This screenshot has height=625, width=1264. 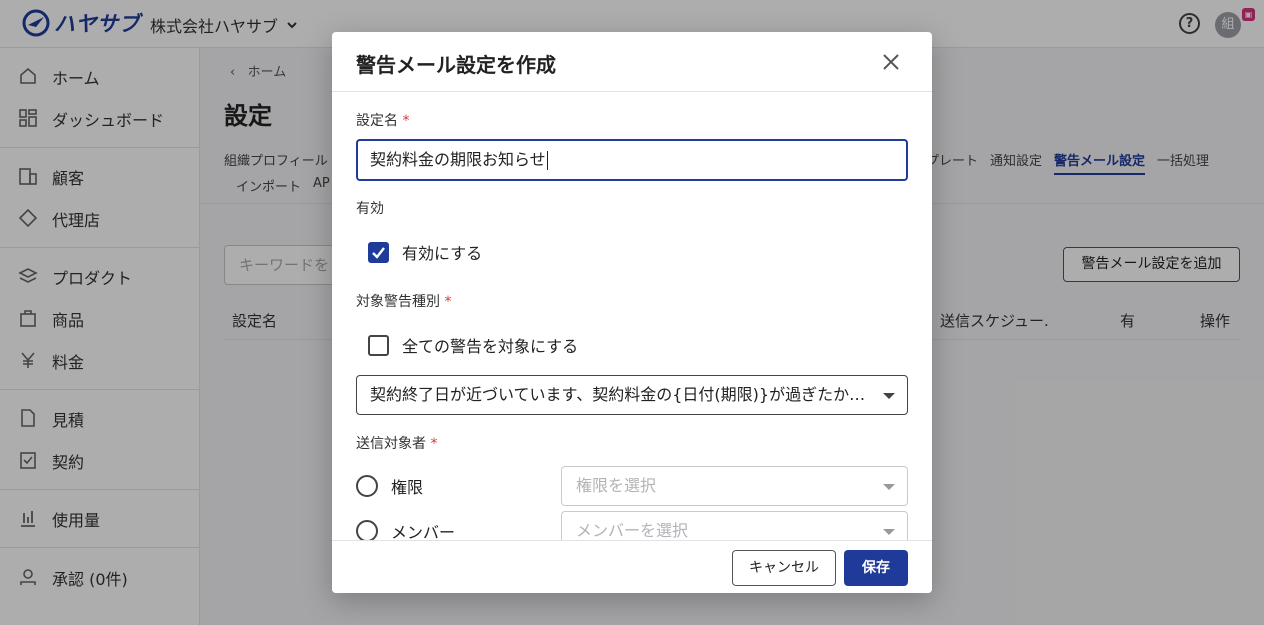 I want to click on name-label: 設定名 *, so click(x=383, y=121).